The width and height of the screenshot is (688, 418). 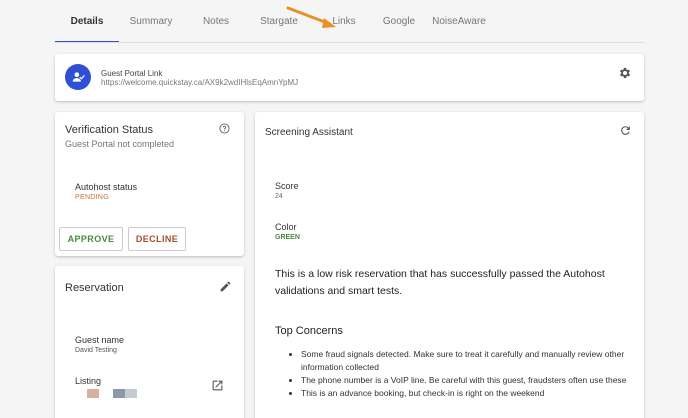 I want to click on reservation-title: Reservation, so click(x=94, y=288).